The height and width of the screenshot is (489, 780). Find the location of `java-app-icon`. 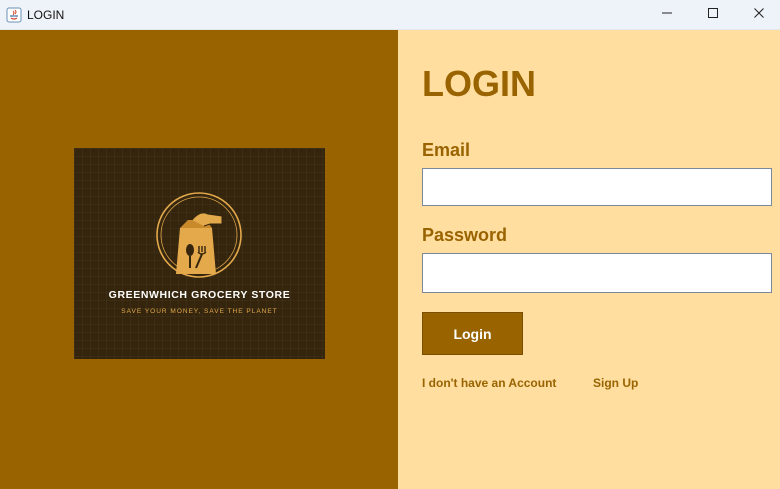

java-app-icon is located at coordinates (14, 15).